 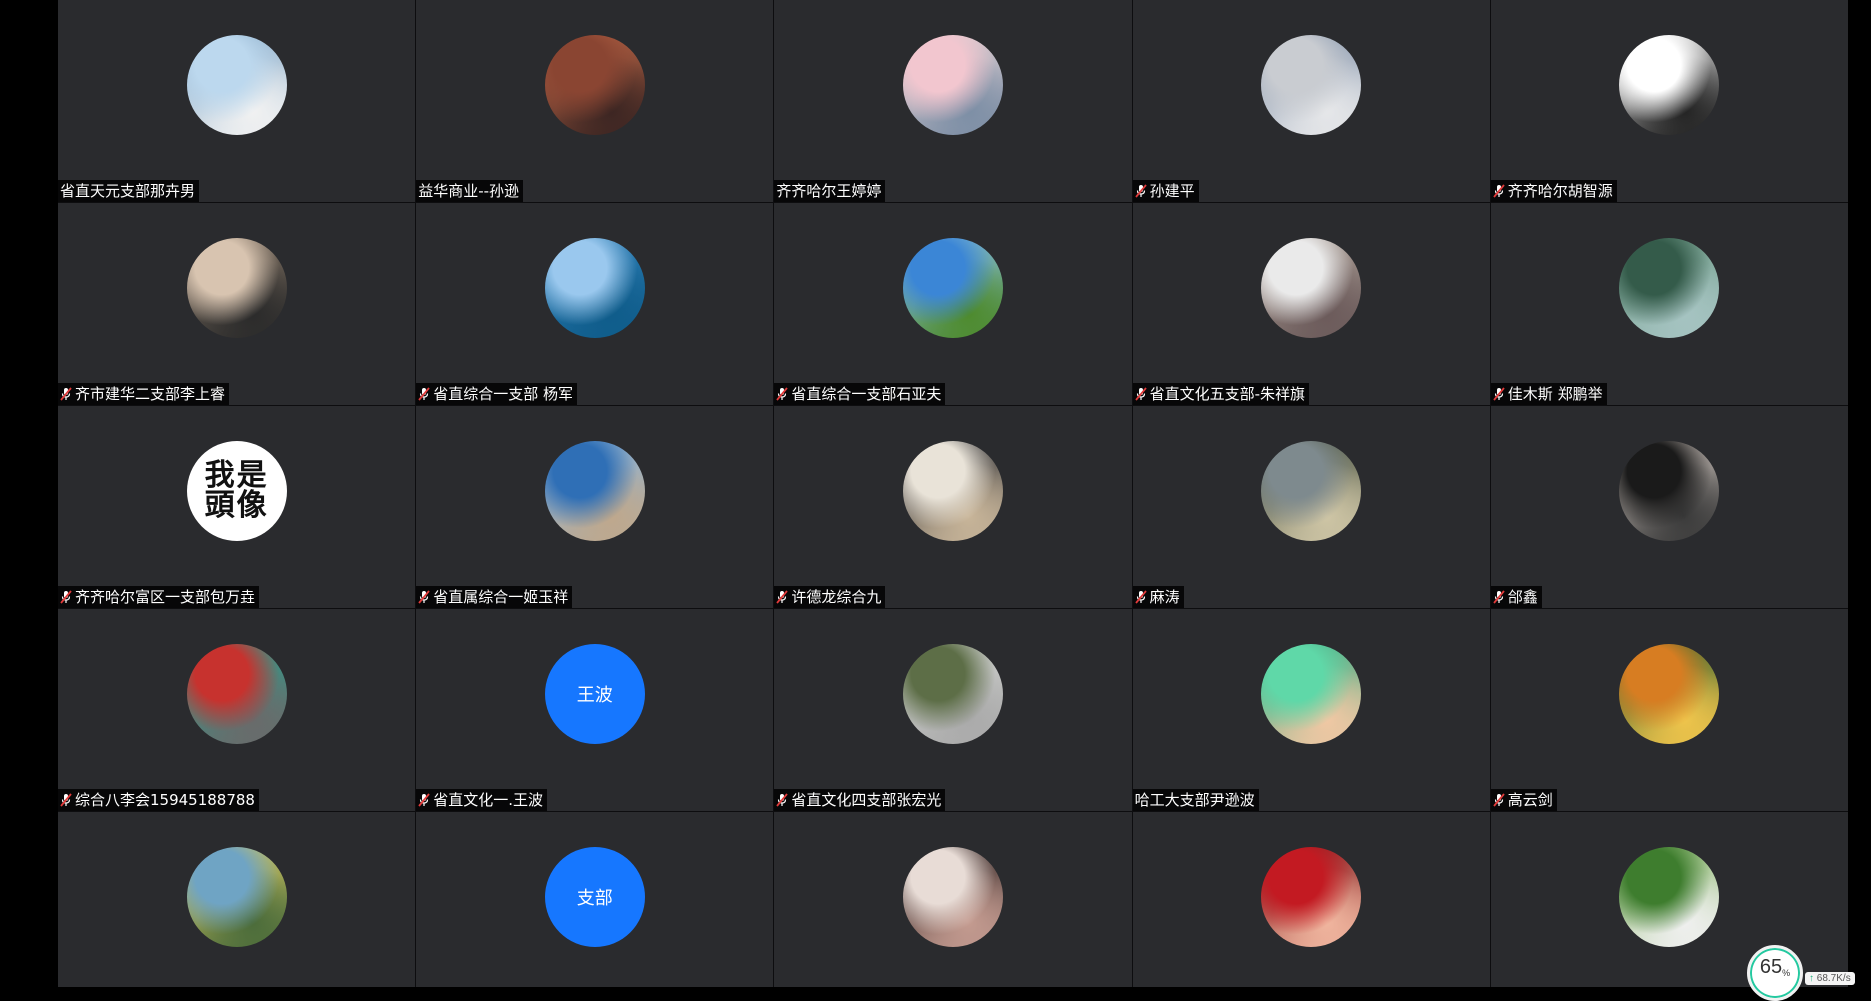 I want to click on participant-name-tag: 孙建平, so click(x=1165, y=191).